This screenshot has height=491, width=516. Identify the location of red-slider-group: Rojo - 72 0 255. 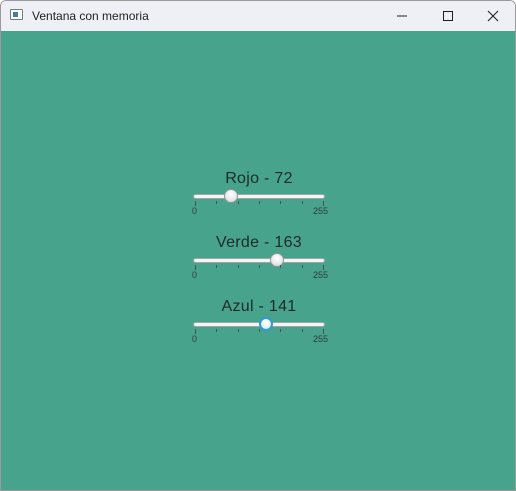
(259, 200).